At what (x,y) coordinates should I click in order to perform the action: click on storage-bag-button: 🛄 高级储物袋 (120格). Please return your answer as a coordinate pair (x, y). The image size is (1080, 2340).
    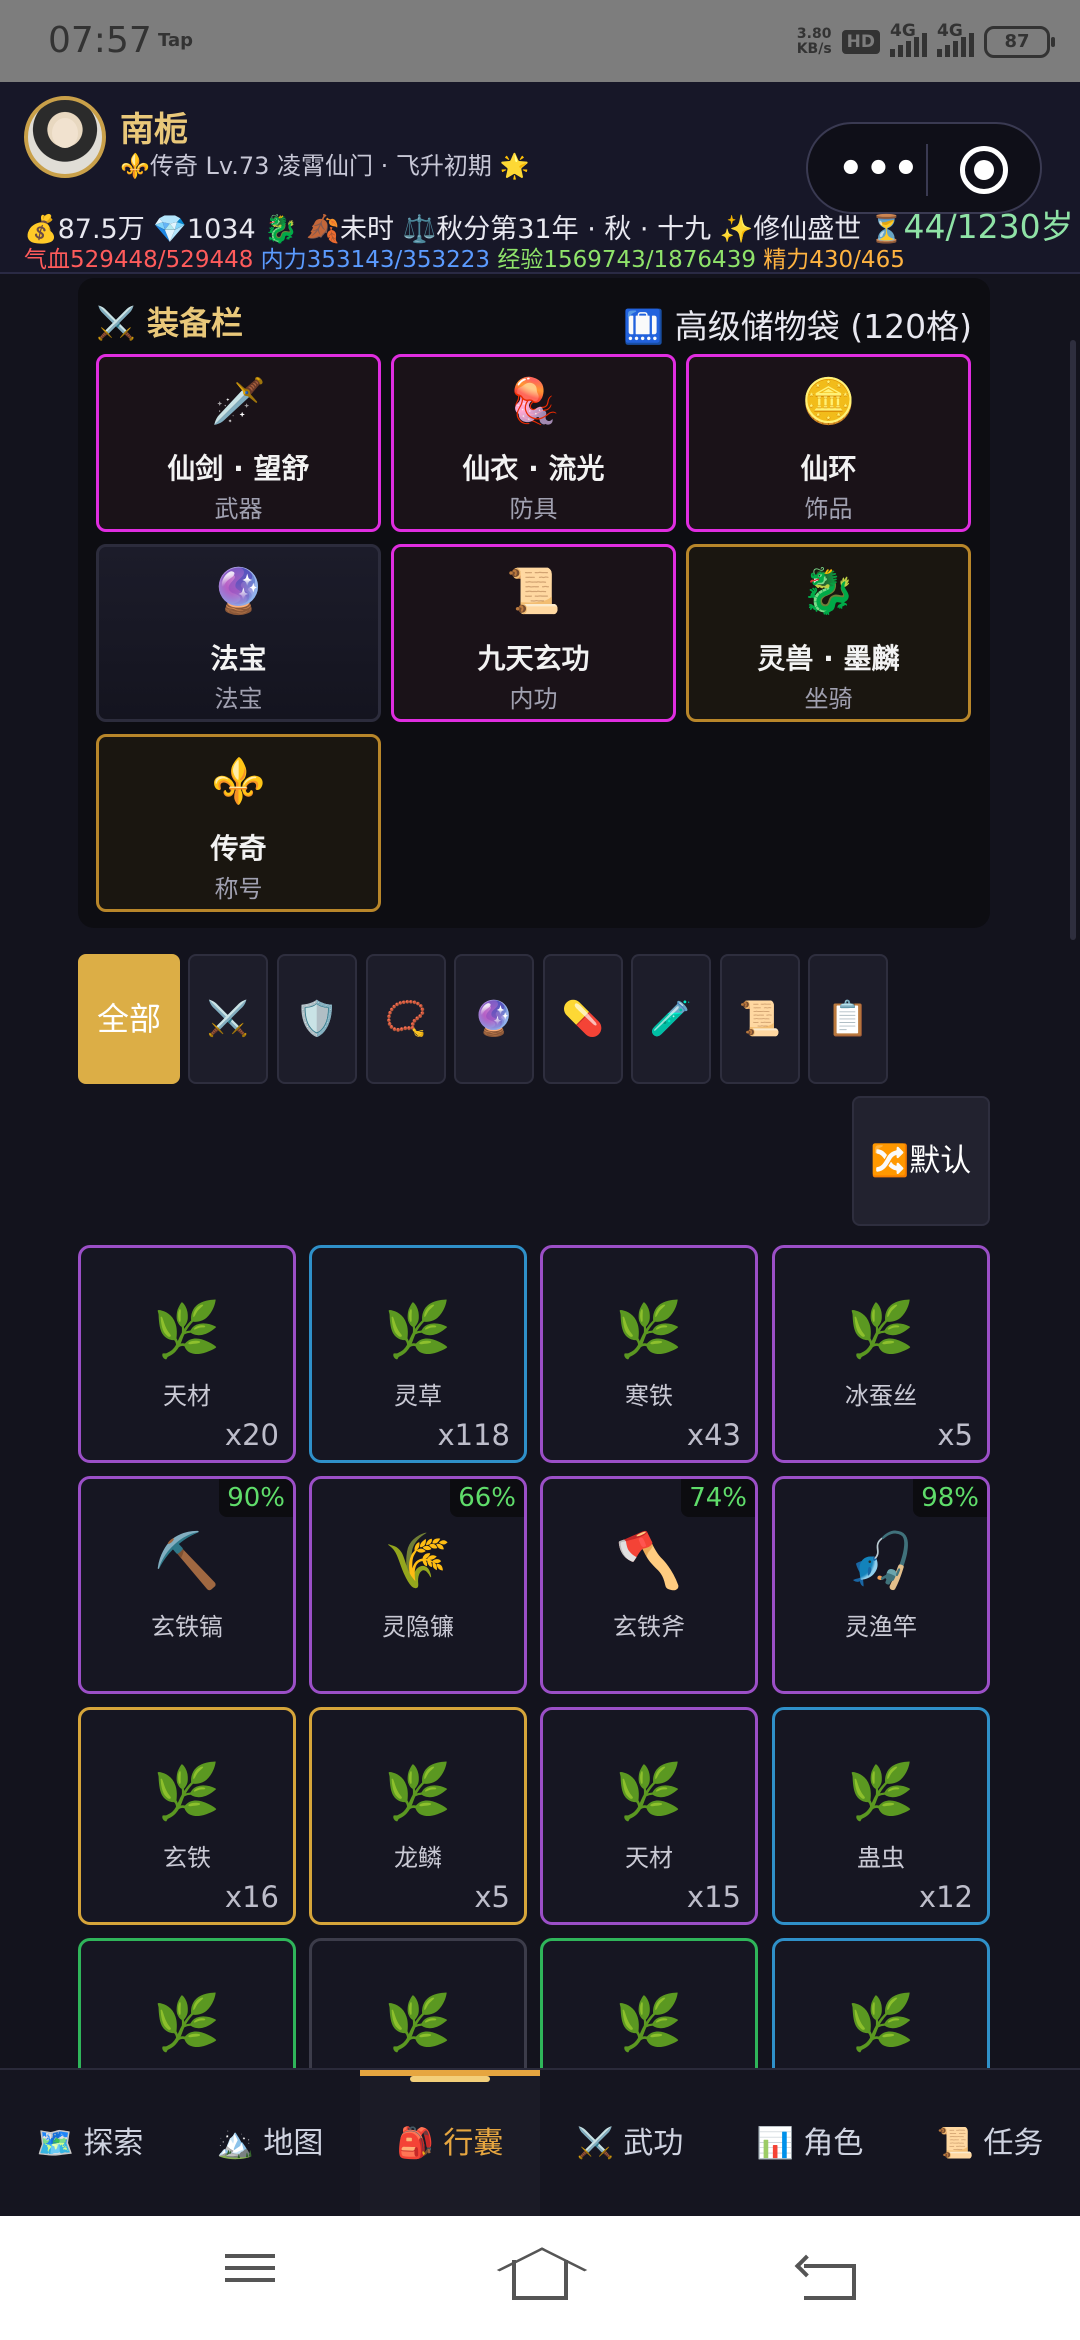
    Looking at the image, I should click on (797, 324).